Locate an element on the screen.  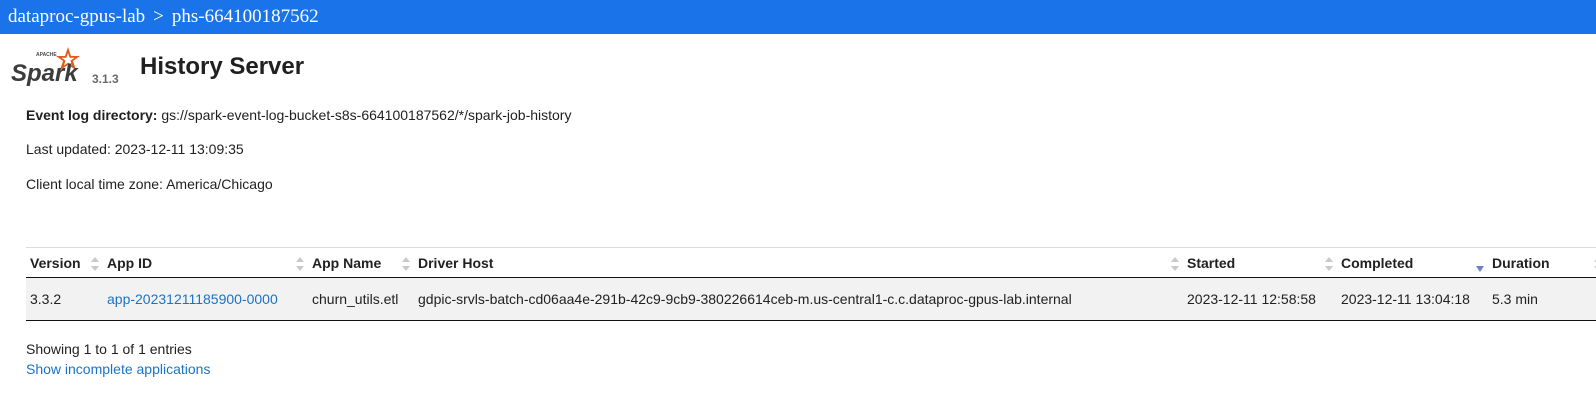
column-header-app-name: App Name is located at coordinates (361, 262).